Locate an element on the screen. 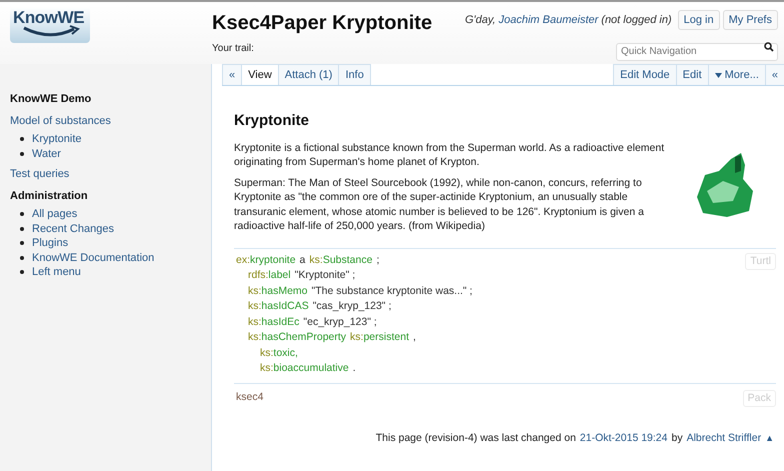 The image size is (784, 471). action-tab: Edit Mode is located at coordinates (644, 74).